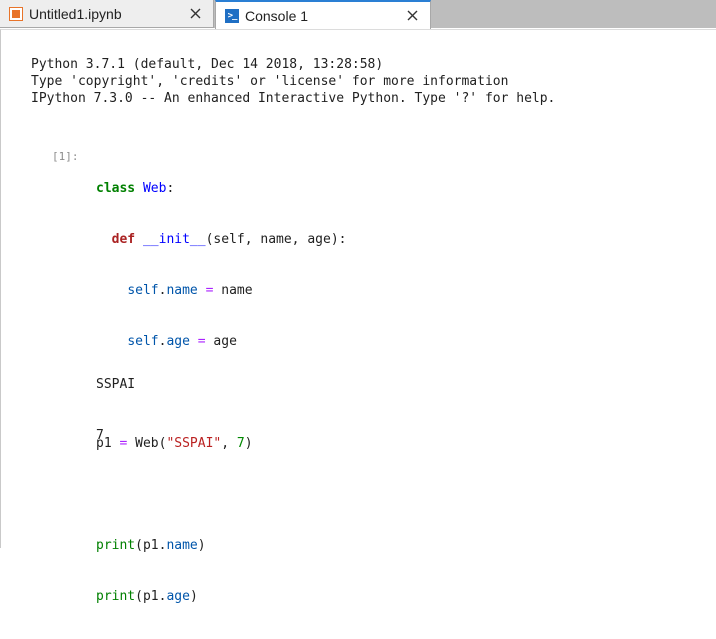  What do you see at coordinates (65, 156) in the screenshot?
I see `input-prompt: [1]:` at bounding box center [65, 156].